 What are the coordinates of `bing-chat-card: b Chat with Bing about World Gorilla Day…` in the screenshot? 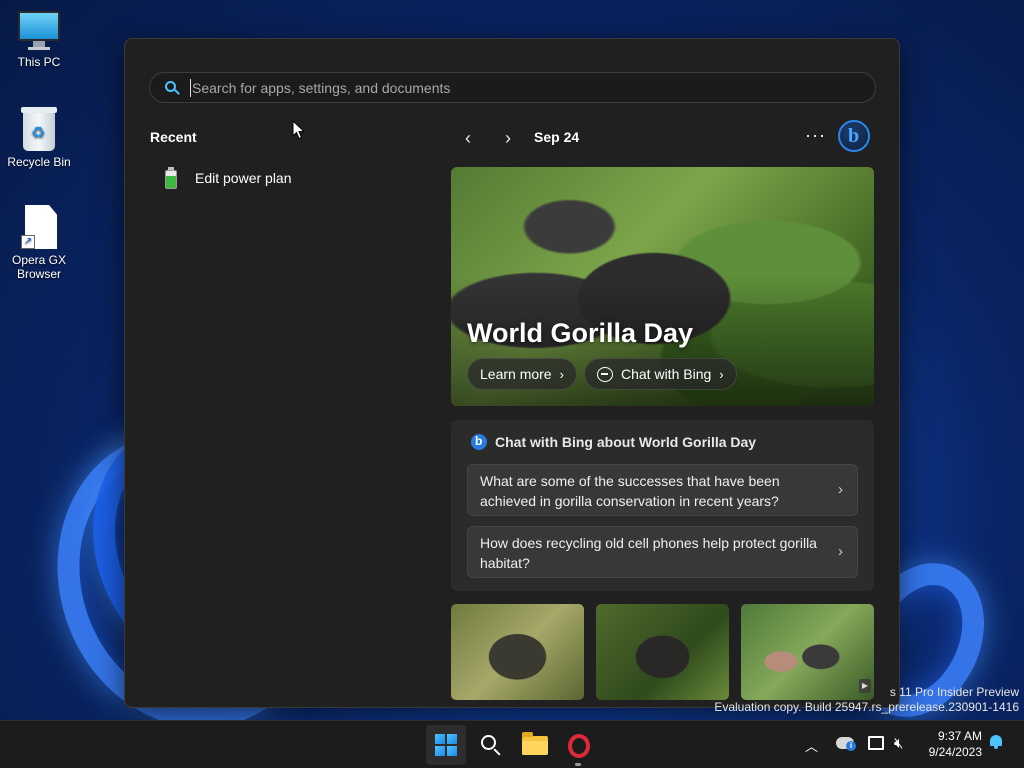 It's located at (662, 505).